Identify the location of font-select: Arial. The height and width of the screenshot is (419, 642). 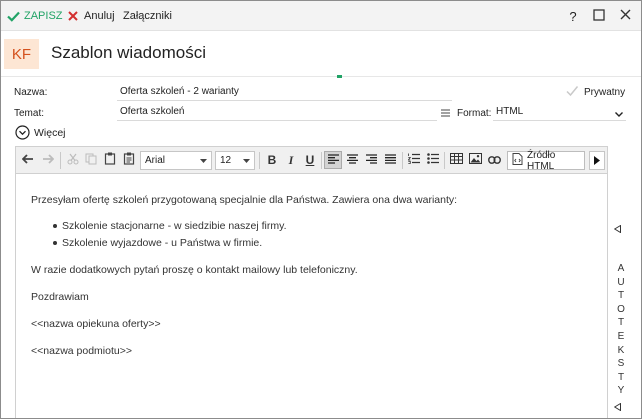
(176, 160).